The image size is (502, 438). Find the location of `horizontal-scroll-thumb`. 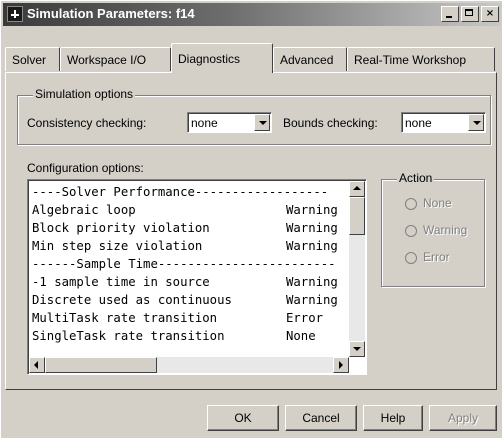

horizontal-scroll-thumb is located at coordinates (101, 365).